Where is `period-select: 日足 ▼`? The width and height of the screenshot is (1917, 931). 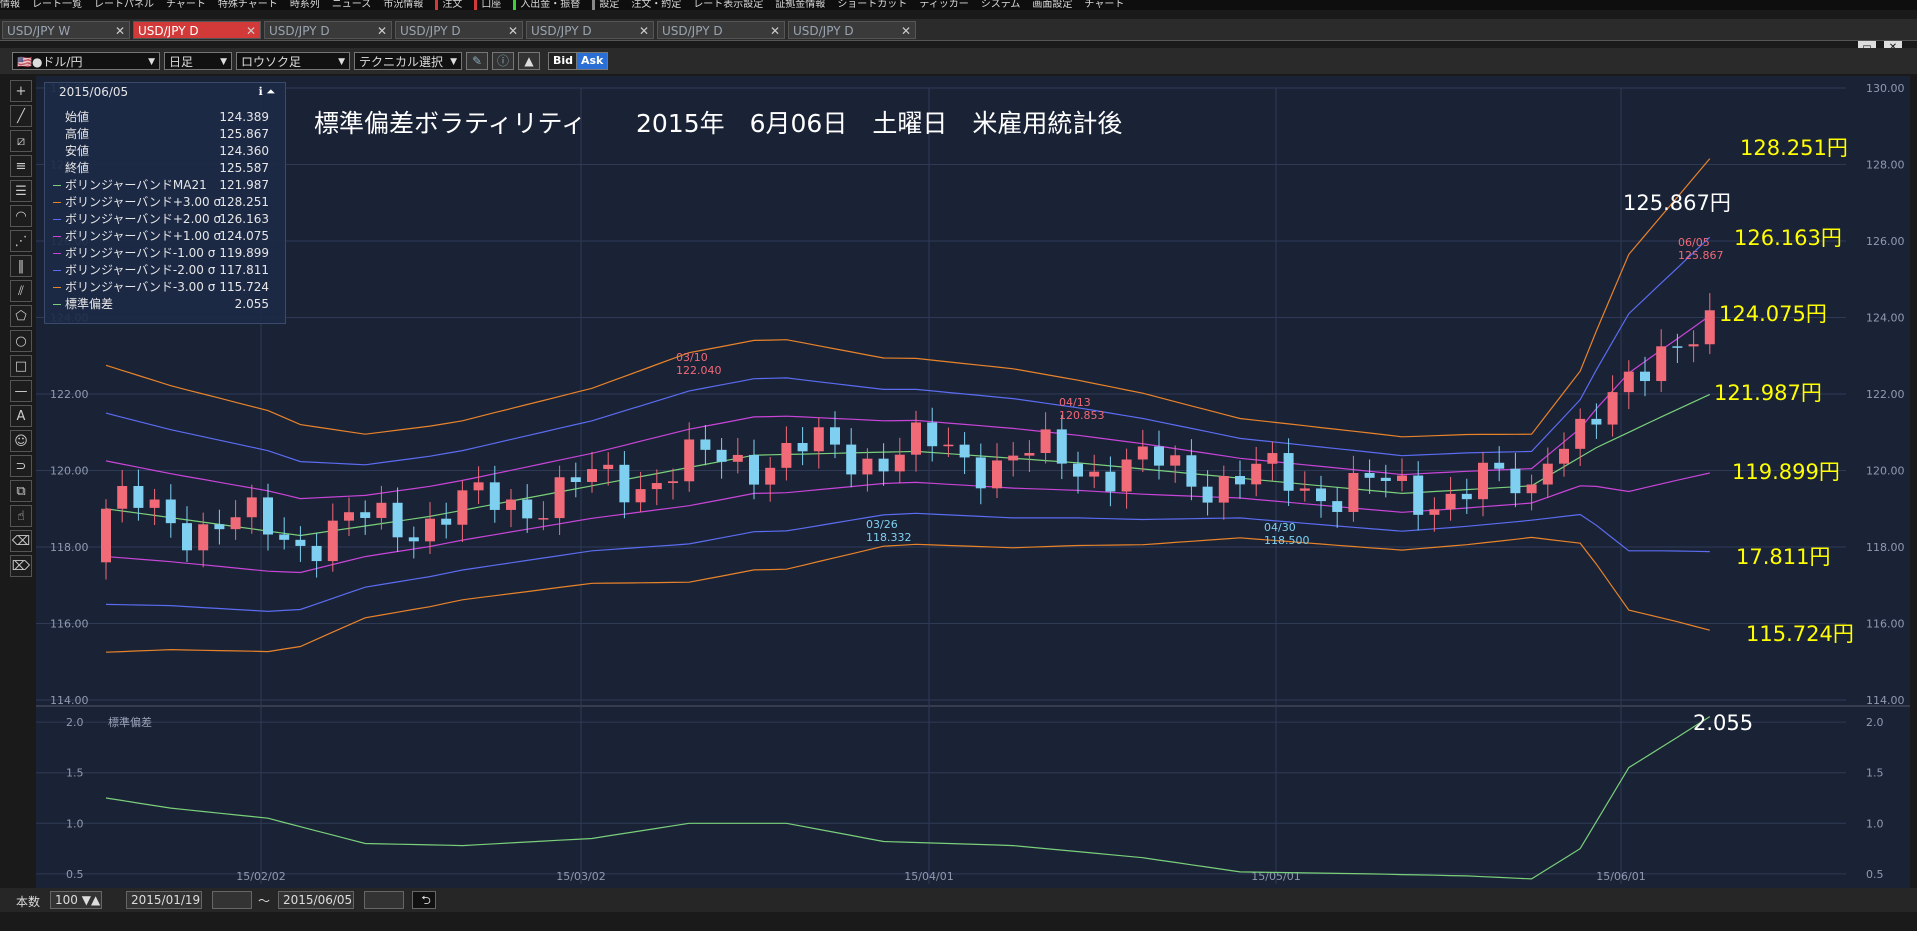 period-select: 日足 ▼ is located at coordinates (198, 61).